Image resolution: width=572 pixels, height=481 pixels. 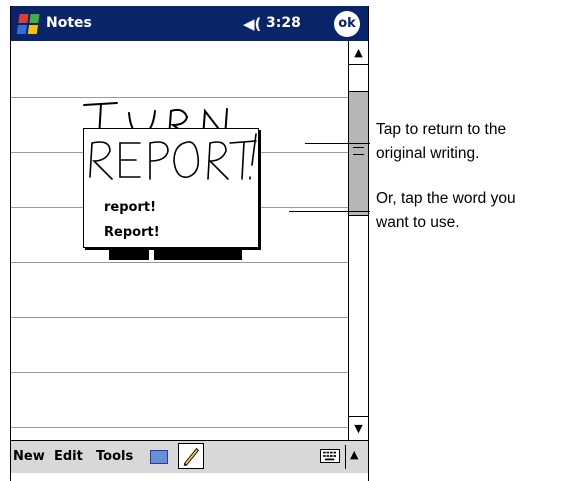 I want to click on menu-tools: Tools, so click(x=114, y=456).